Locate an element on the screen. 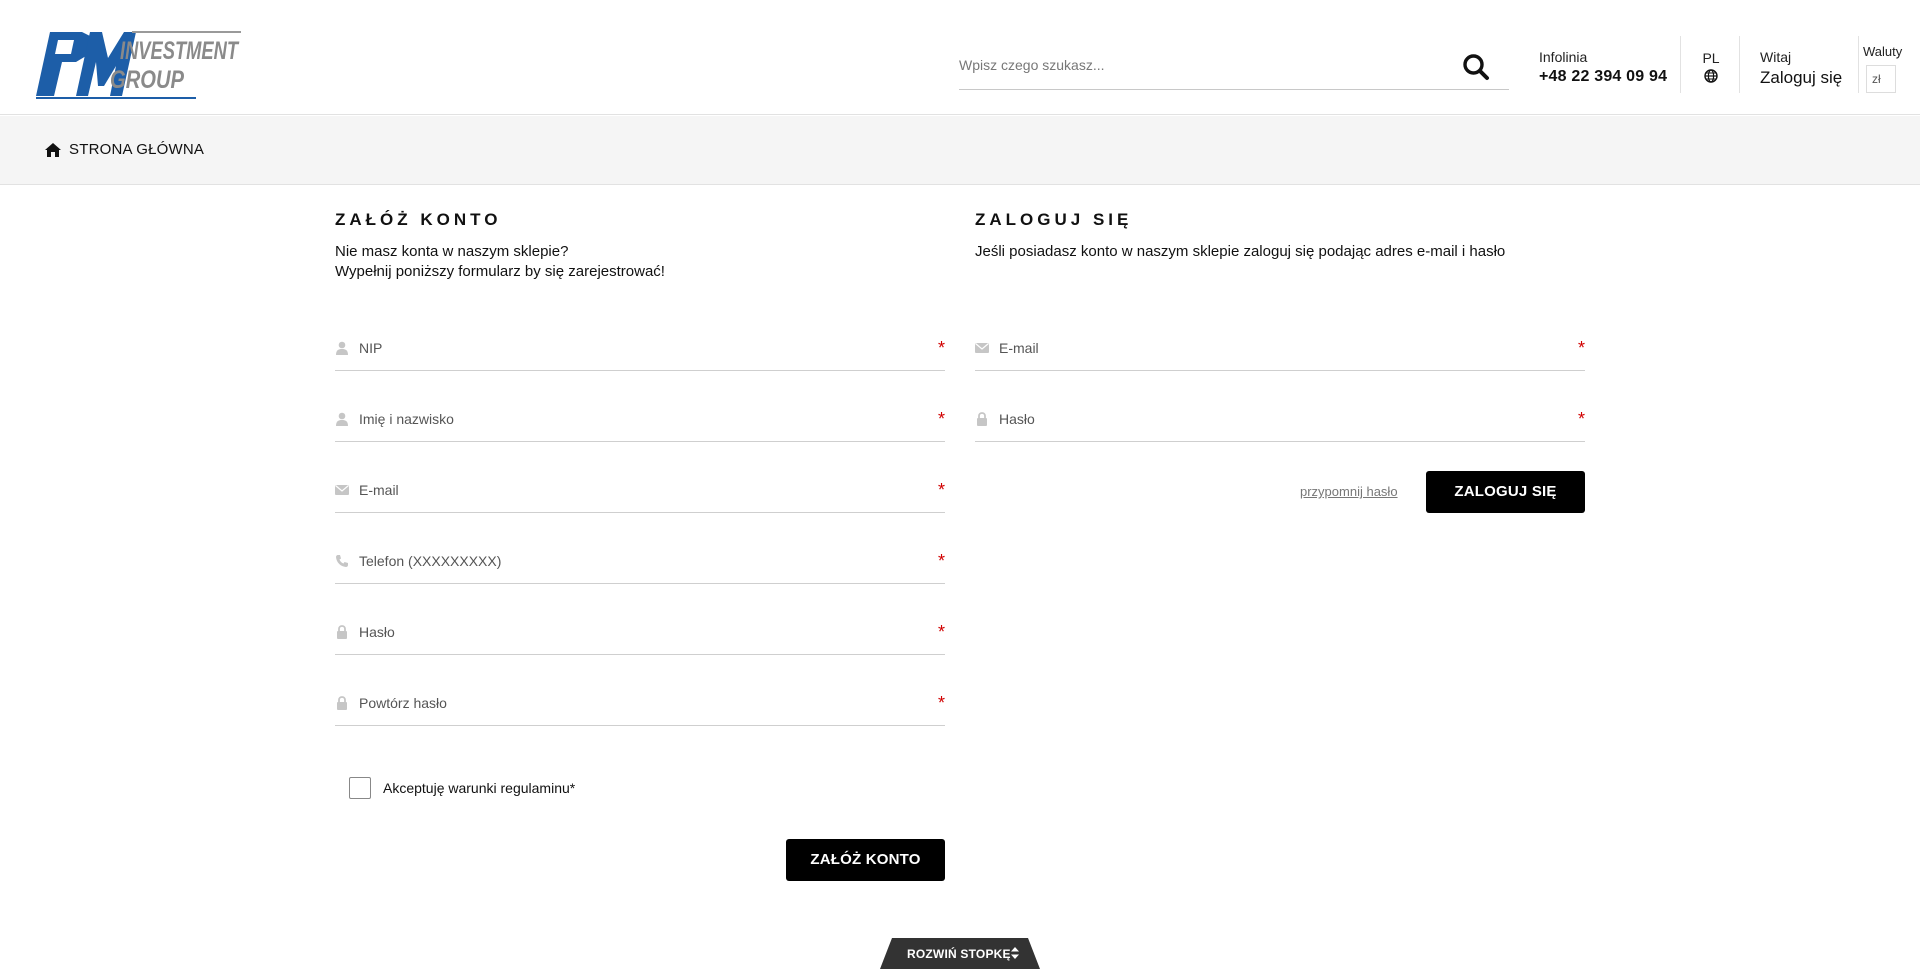 The height and width of the screenshot is (969, 1920). forgot-password-link: przypomnij hasło is located at coordinates (1349, 491).